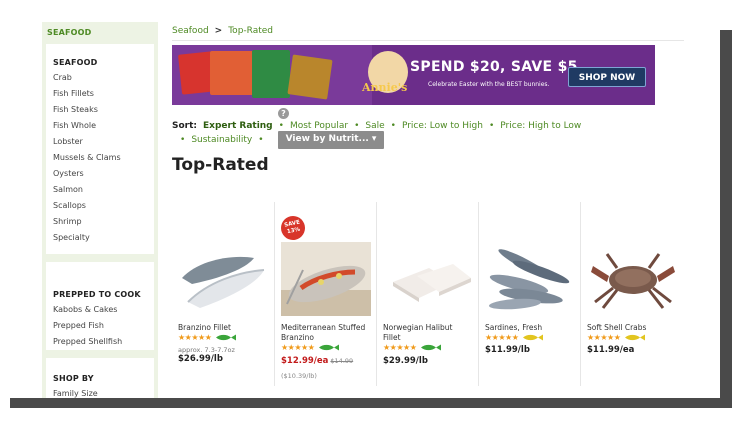  I want to click on sort-bar-row-2: • Sustainability • View by Nutrit... ▾, so click(278, 140).